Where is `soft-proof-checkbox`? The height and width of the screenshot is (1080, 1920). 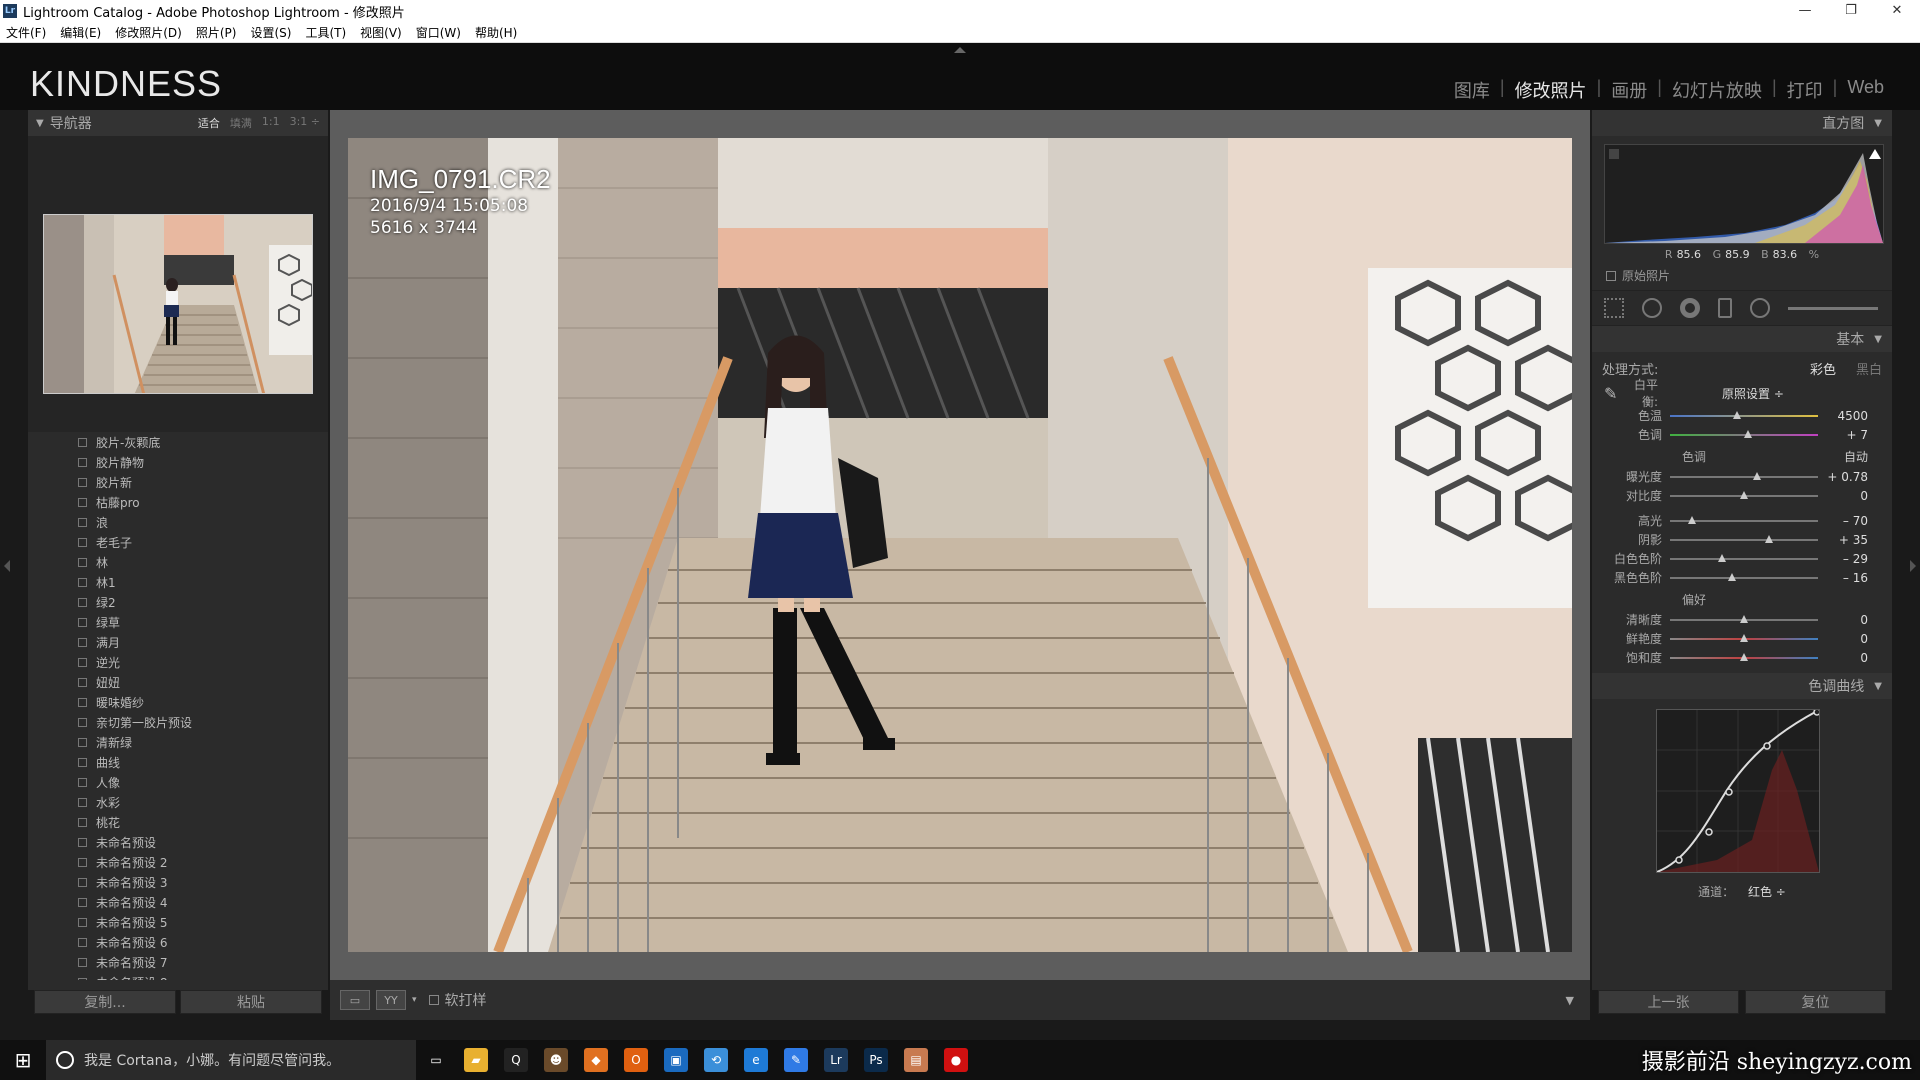
soft-proof-checkbox is located at coordinates (433, 1000).